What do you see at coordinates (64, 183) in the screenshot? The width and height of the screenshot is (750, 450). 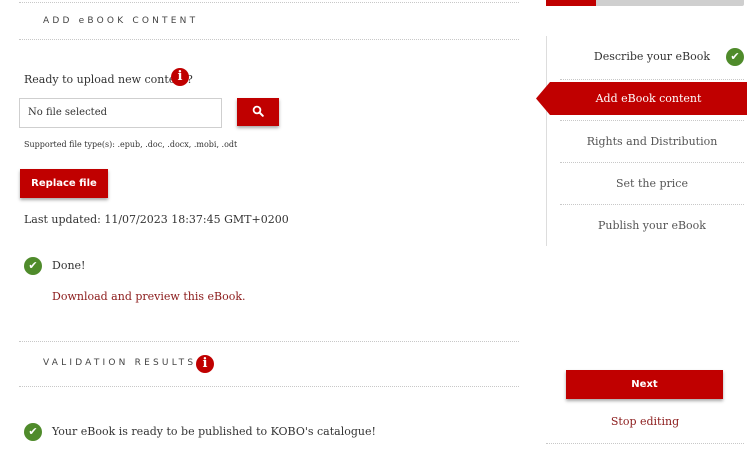 I see `replace-file-button: Replace file` at bounding box center [64, 183].